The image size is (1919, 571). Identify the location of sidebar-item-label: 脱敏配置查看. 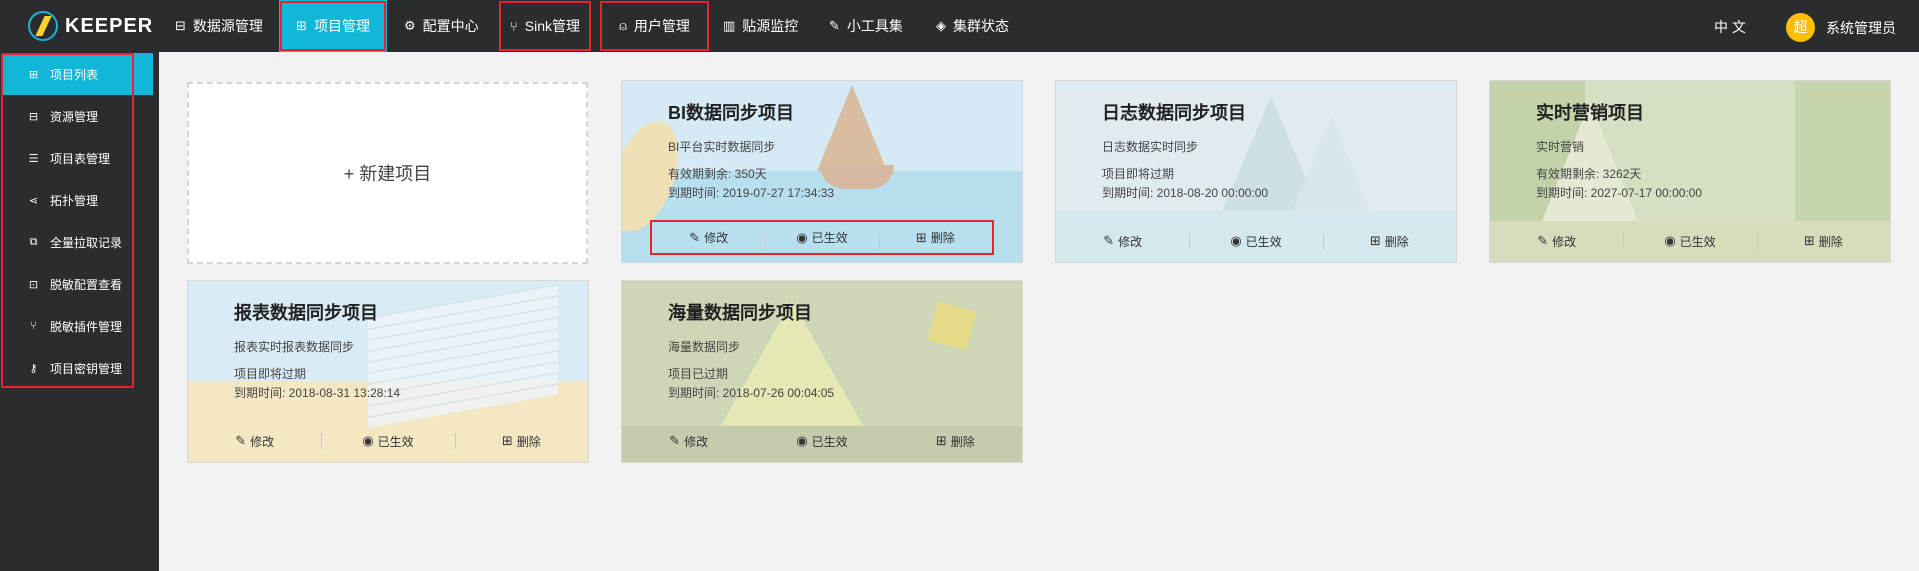
(86, 284).